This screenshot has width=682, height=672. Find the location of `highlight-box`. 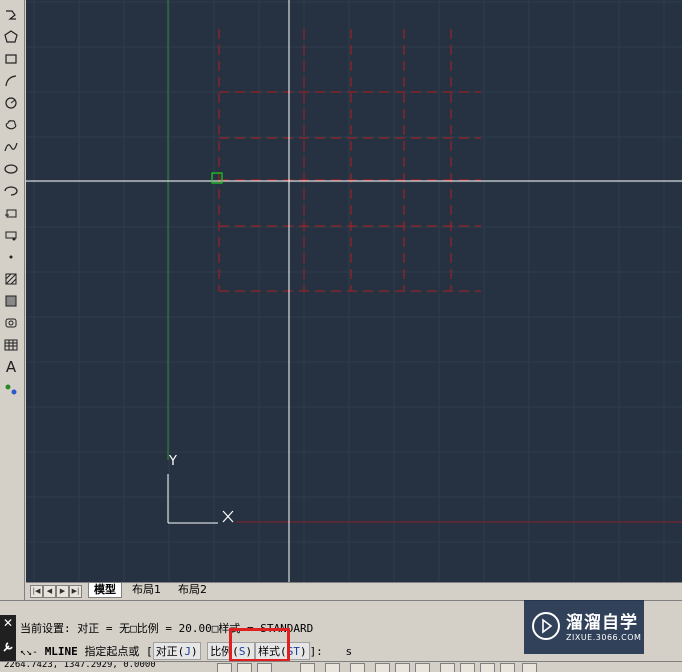

highlight-box is located at coordinates (259, 645).